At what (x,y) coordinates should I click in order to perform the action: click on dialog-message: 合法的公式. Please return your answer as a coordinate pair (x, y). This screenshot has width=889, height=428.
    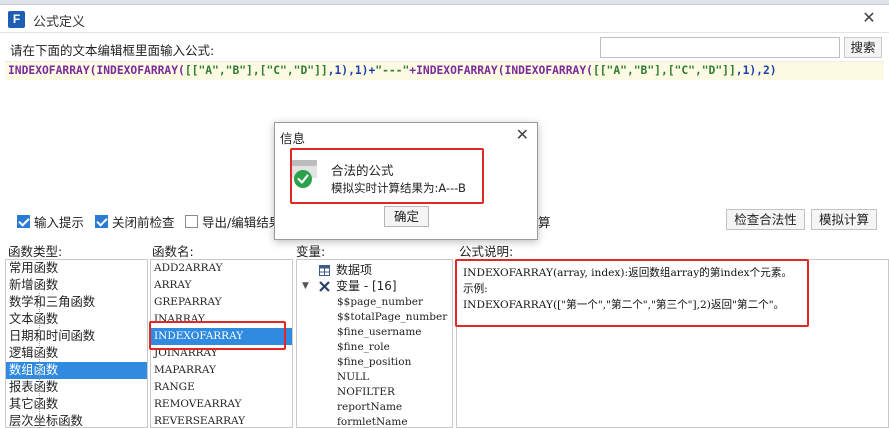
    Looking at the image, I should click on (362, 170).